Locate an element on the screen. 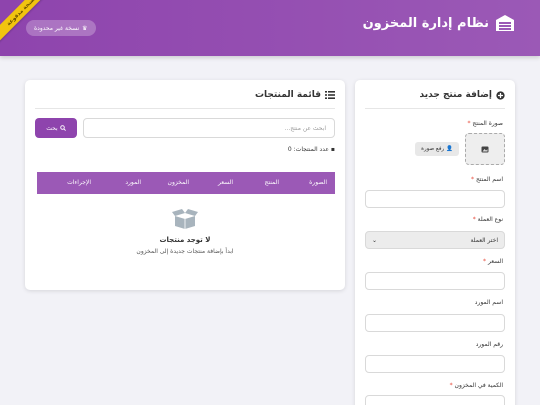  price-input is located at coordinates (435, 281).